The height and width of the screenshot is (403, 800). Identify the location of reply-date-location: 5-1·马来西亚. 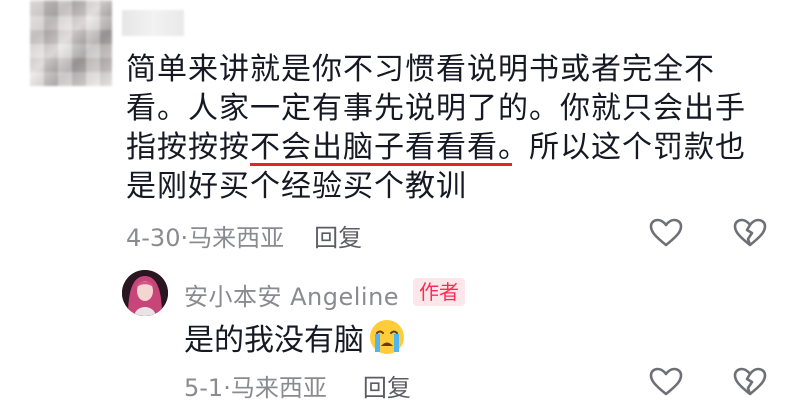
(255, 388).